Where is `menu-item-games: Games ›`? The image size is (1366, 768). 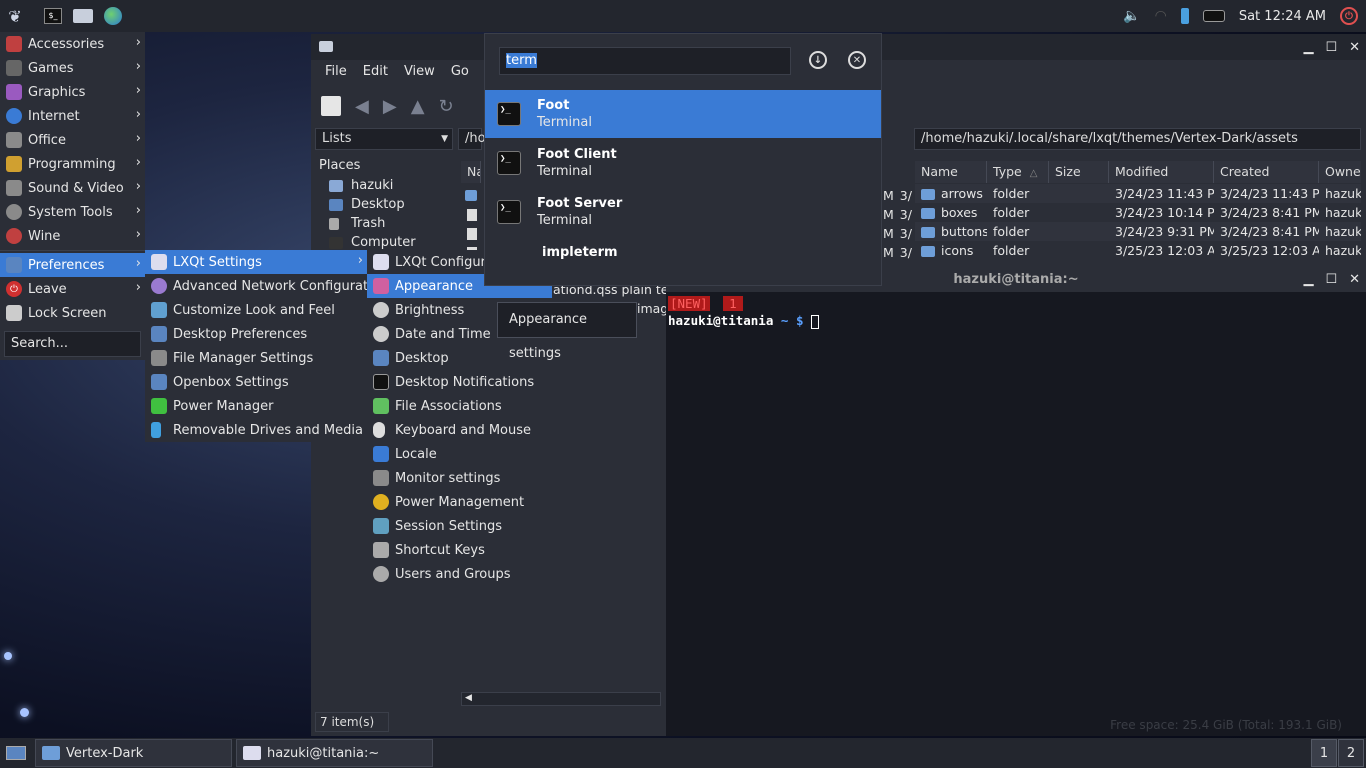
menu-item-games: Games › is located at coordinates (72, 68).